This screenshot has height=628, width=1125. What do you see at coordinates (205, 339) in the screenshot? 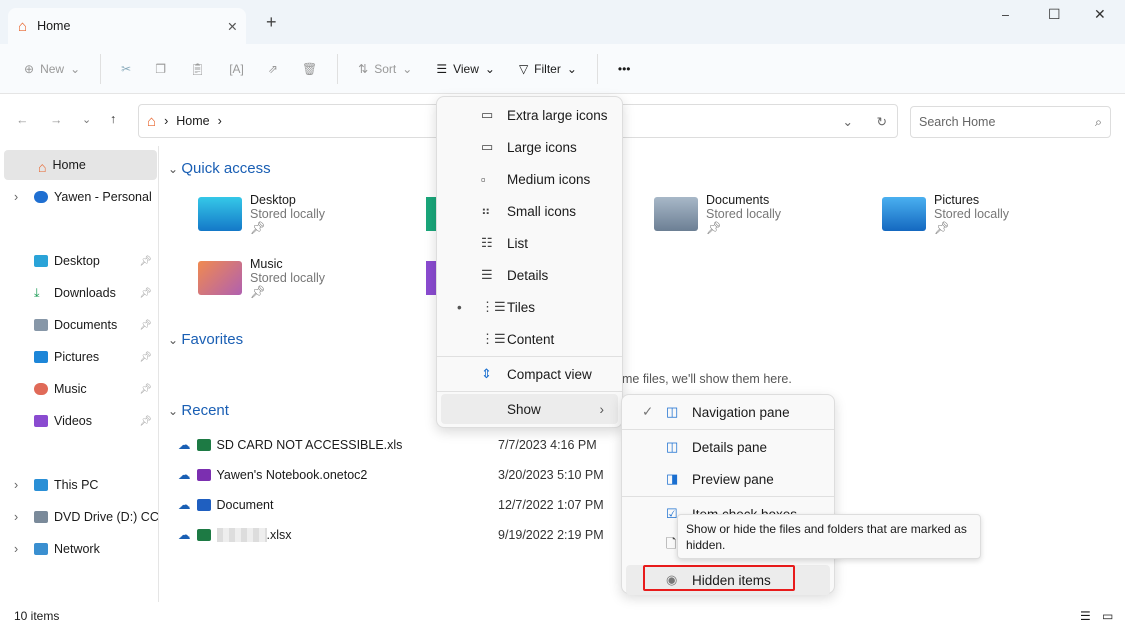
I see `section-favorites: Favorites` at bounding box center [205, 339].